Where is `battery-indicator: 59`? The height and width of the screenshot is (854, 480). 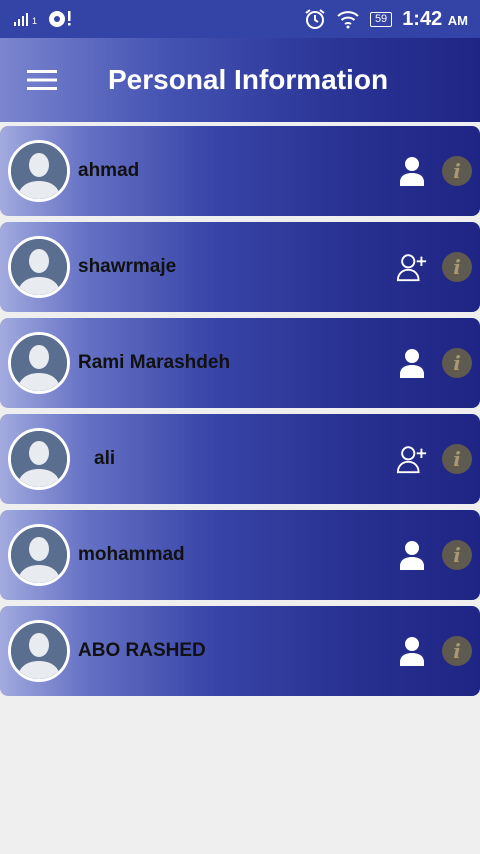
battery-indicator: 59 is located at coordinates (381, 19).